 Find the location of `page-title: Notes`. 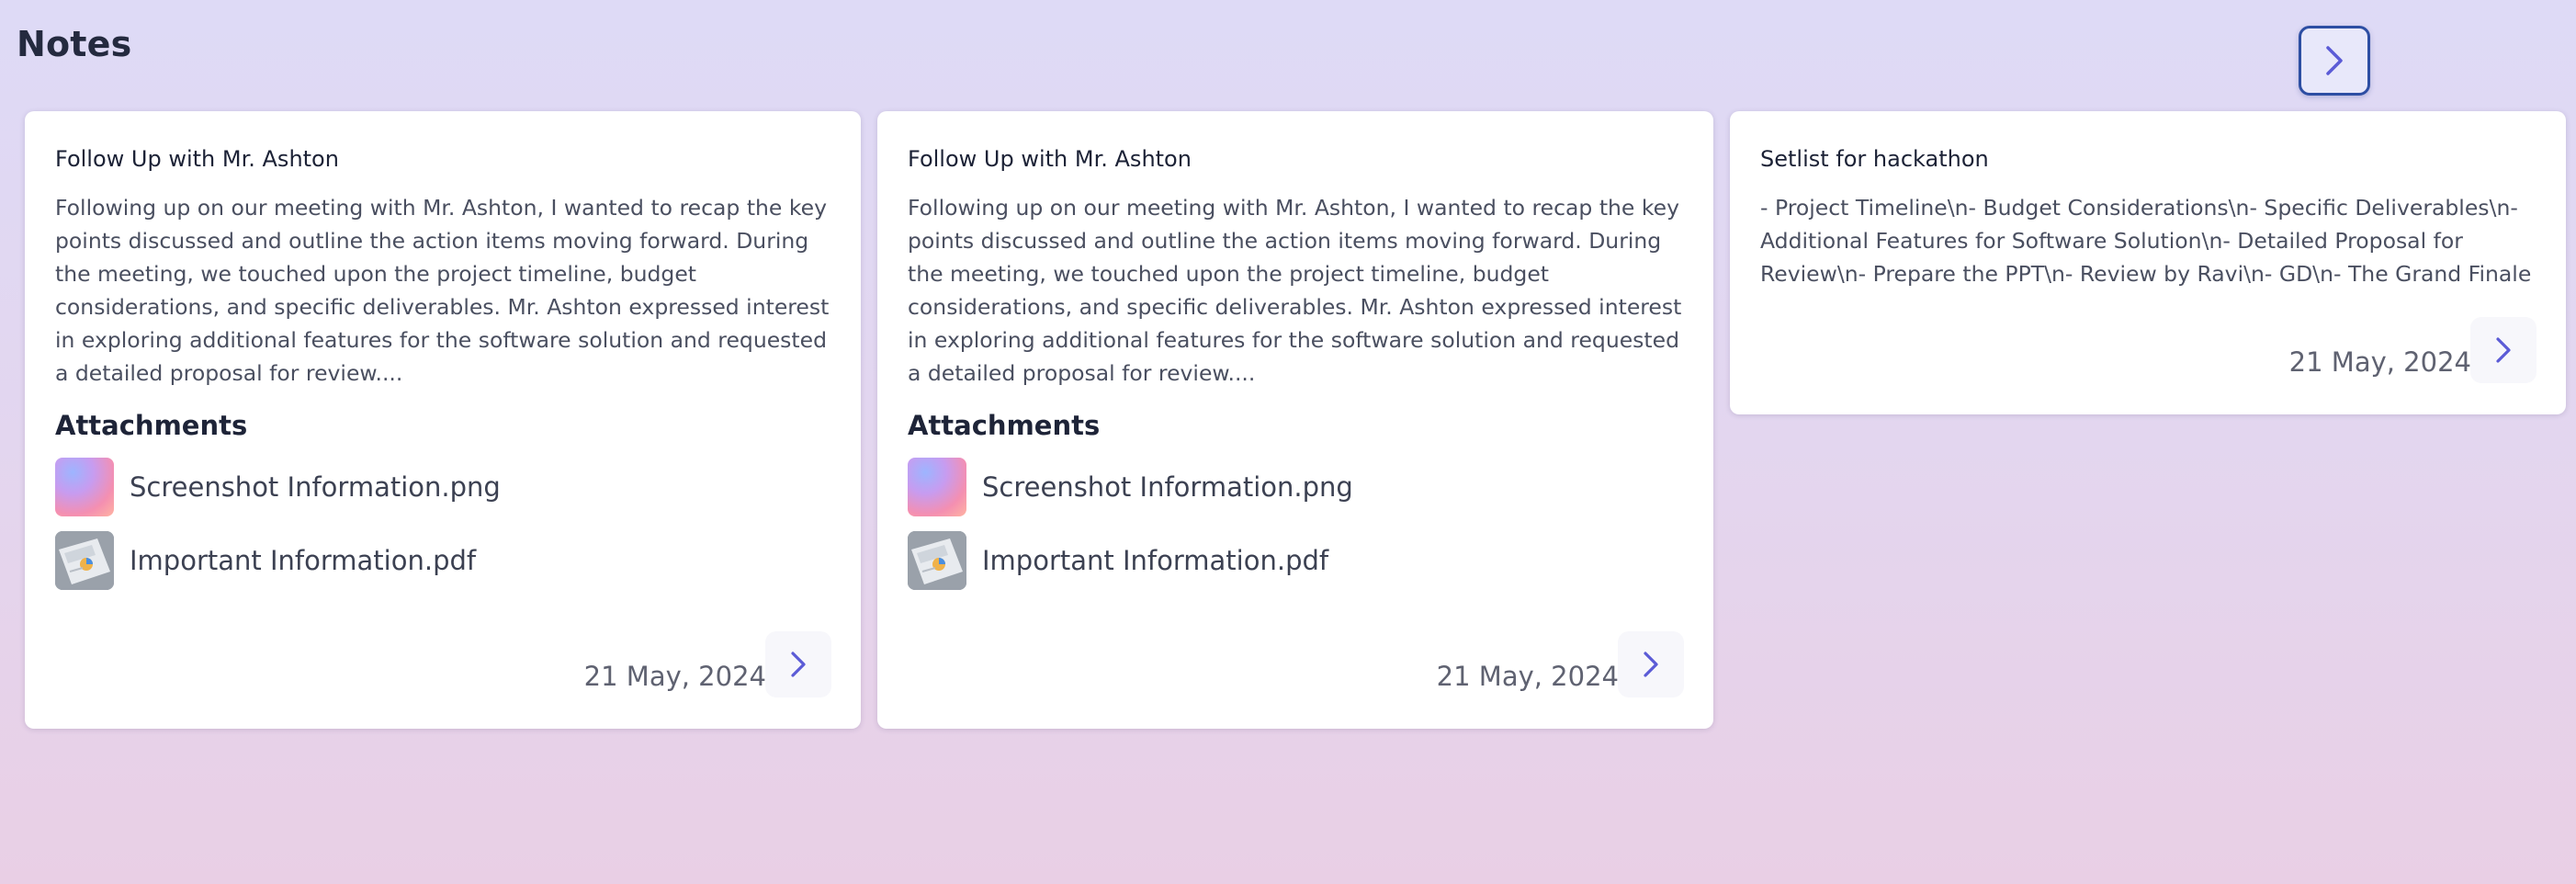

page-title: Notes is located at coordinates (74, 44).